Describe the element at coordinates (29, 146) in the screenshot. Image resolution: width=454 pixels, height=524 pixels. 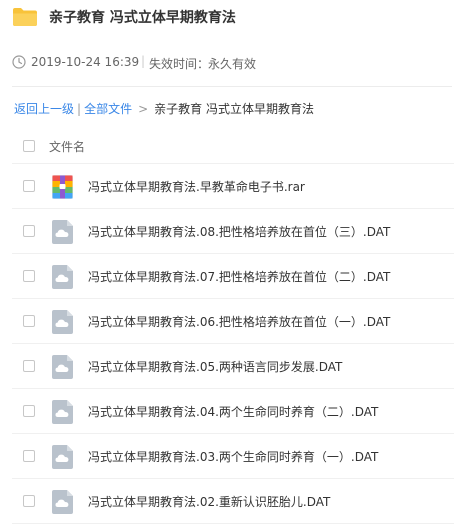
I see `select-all-checkbox` at that location.